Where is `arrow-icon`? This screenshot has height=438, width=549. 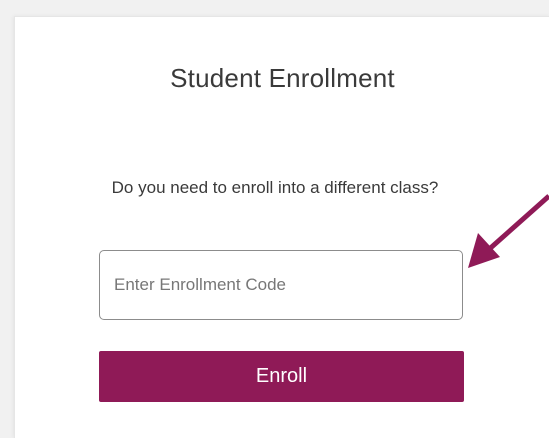
arrow-icon is located at coordinates (508, 231).